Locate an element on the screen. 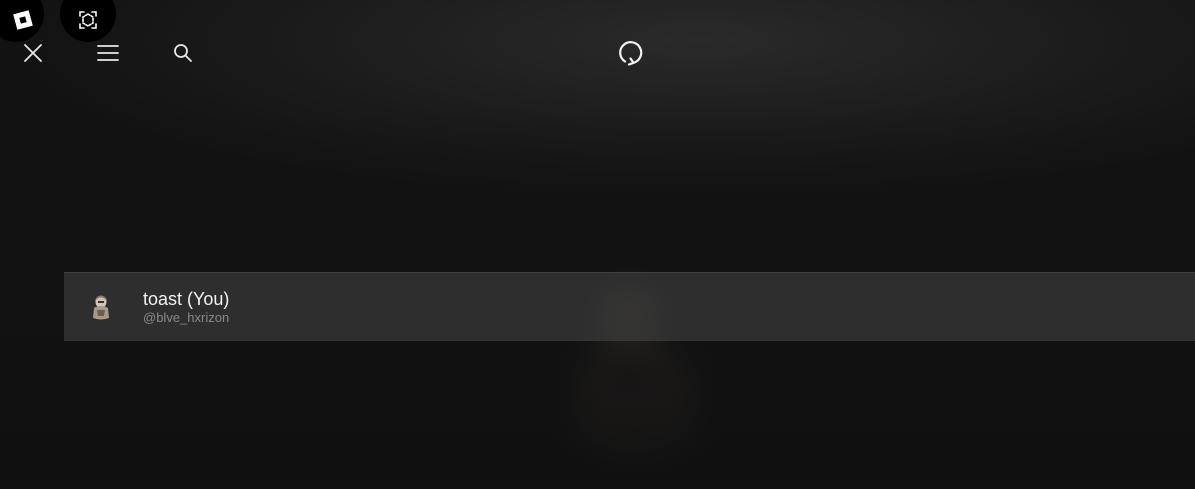 The image size is (1195, 489). camera-icon is located at coordinates (88, 20).